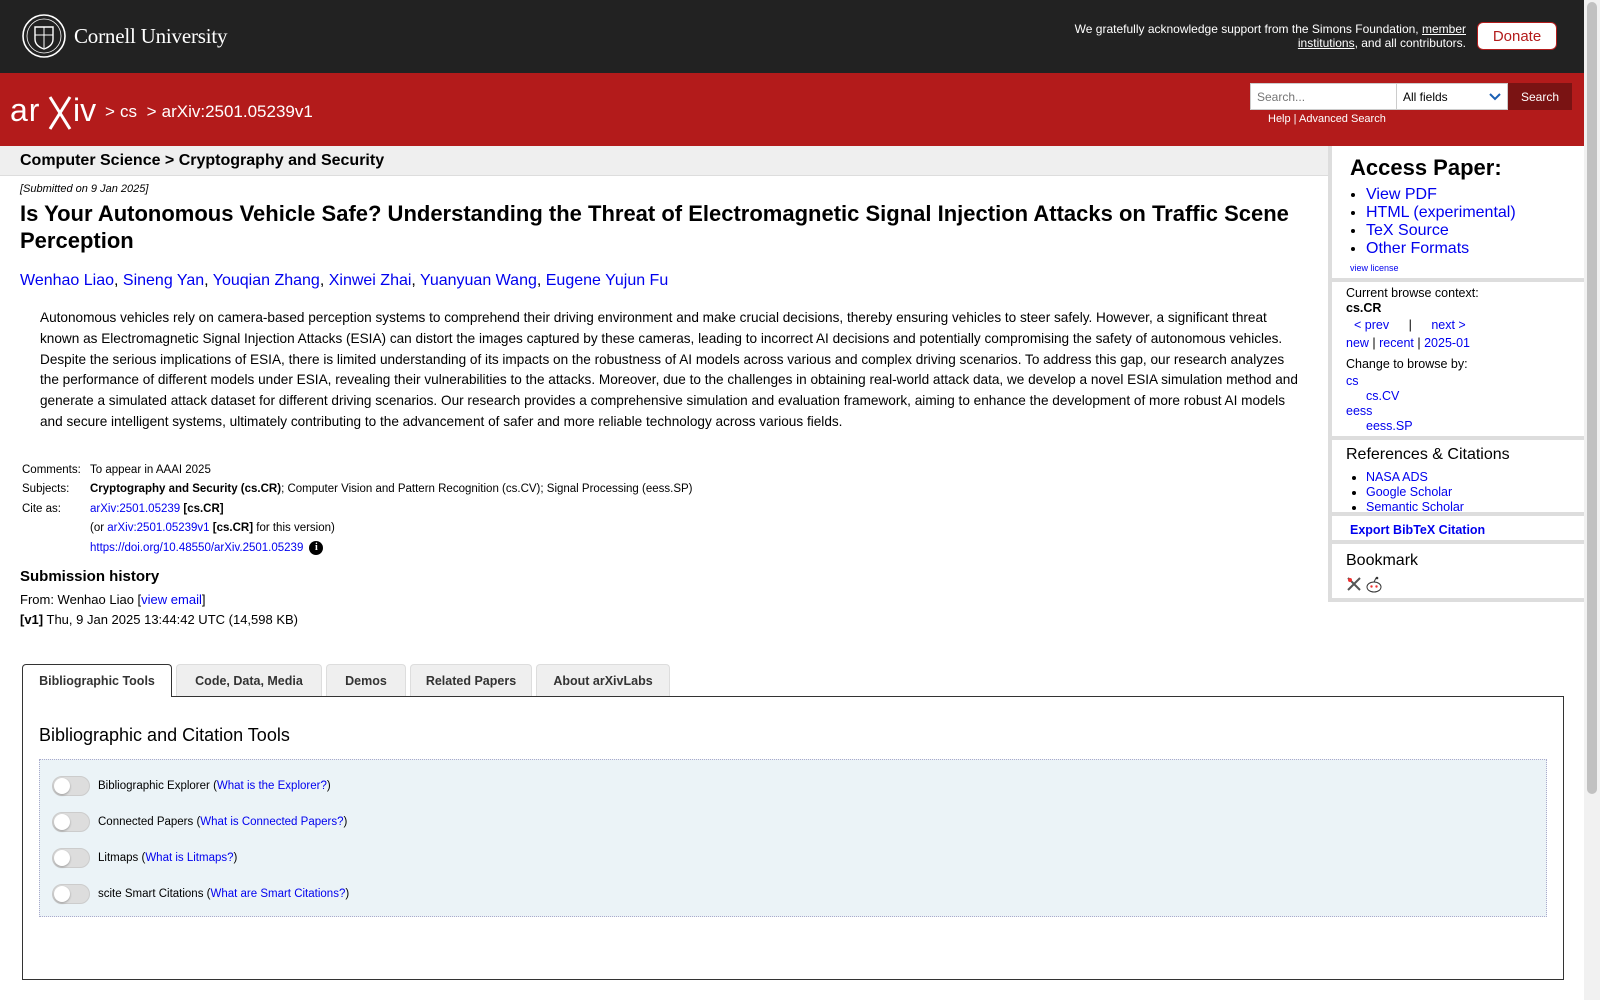 This screenshot has height=1000, width=1600. What do you see at coordinates (271, 822) in the screenshot?
I see `connected-papers-help-link: What is Connected Papers?` at bounding box center [271, 822].